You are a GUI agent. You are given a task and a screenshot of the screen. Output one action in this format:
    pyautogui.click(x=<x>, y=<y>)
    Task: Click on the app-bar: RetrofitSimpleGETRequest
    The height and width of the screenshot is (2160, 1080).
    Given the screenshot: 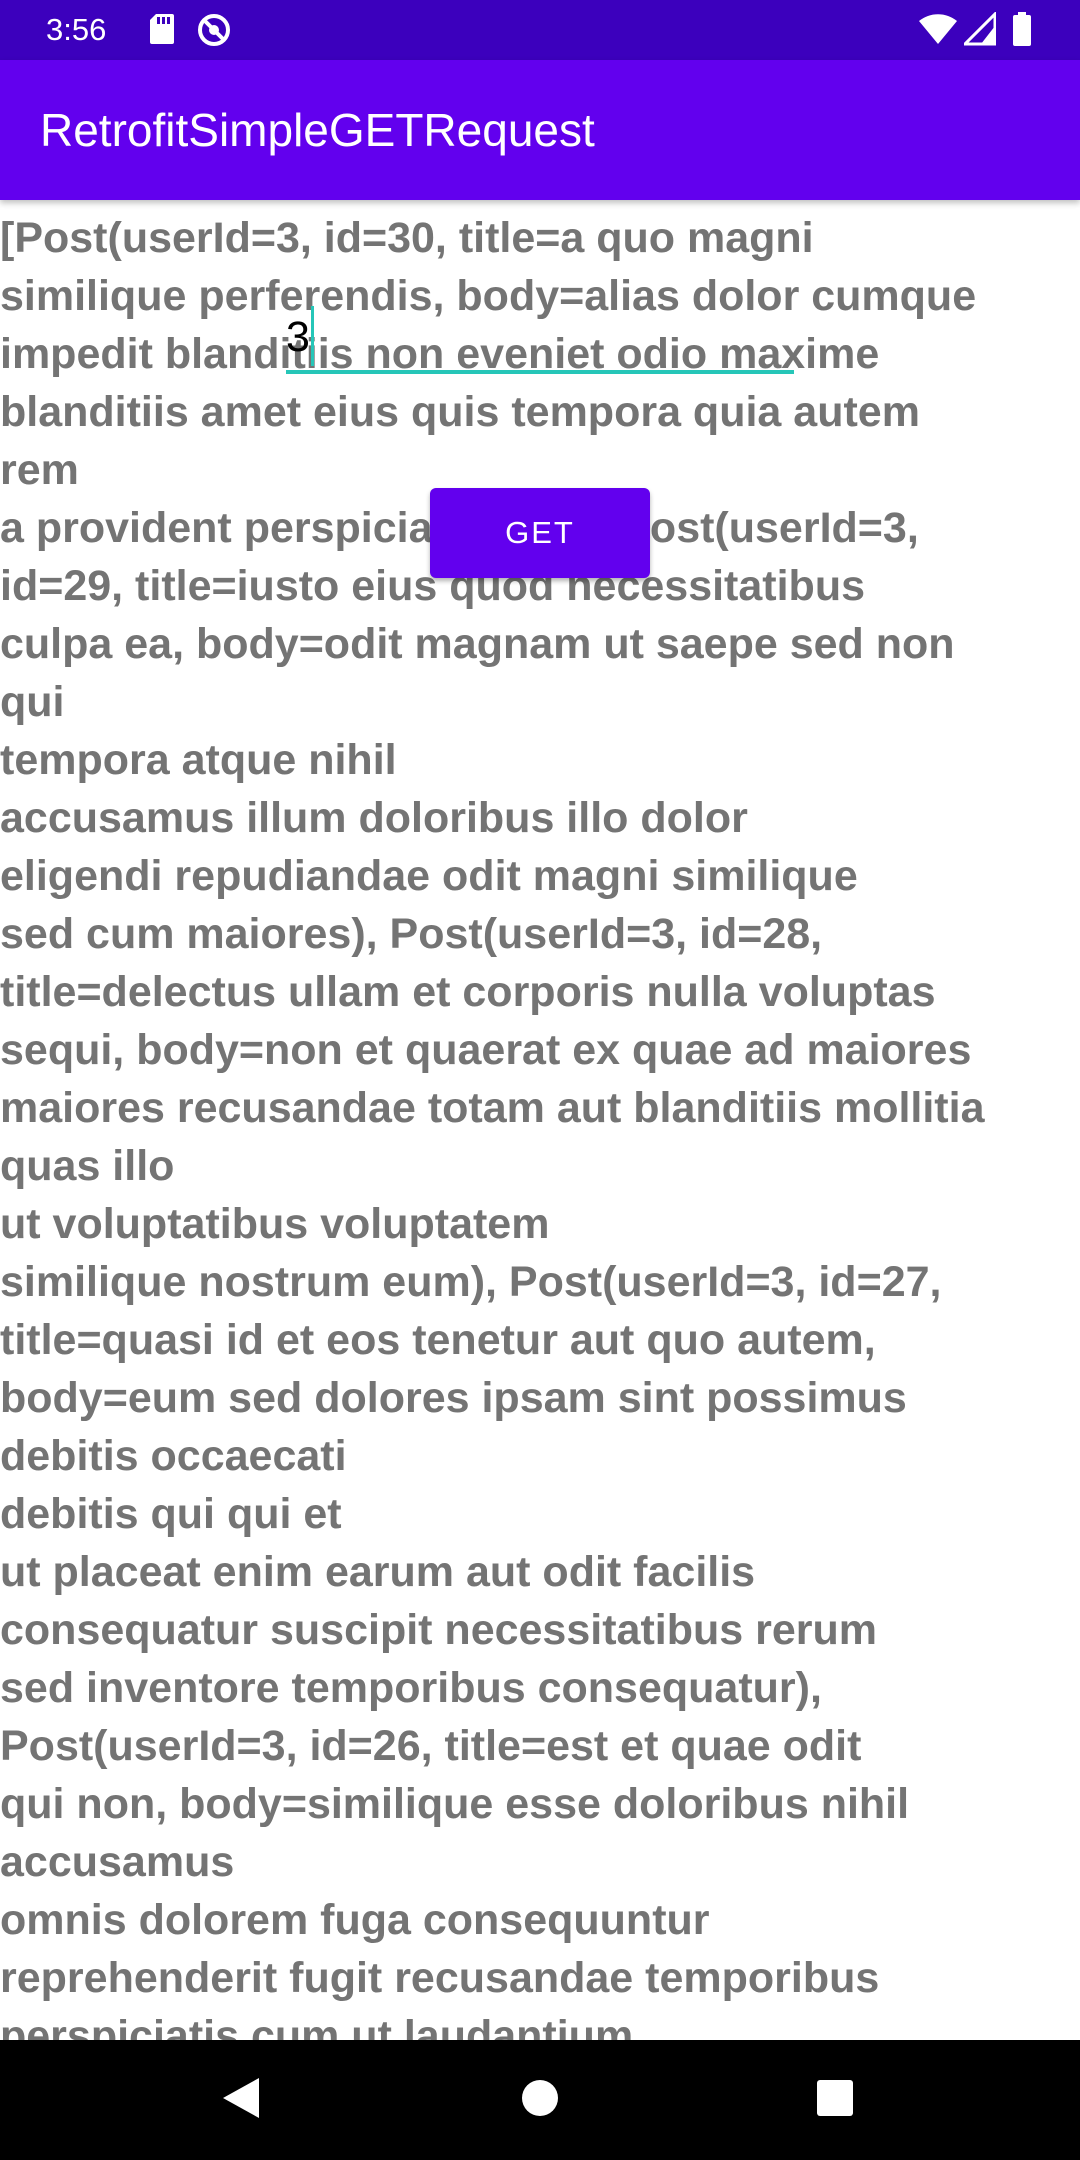 What is the action you would take?
    pyautogui.click(x=540, y=130)
    